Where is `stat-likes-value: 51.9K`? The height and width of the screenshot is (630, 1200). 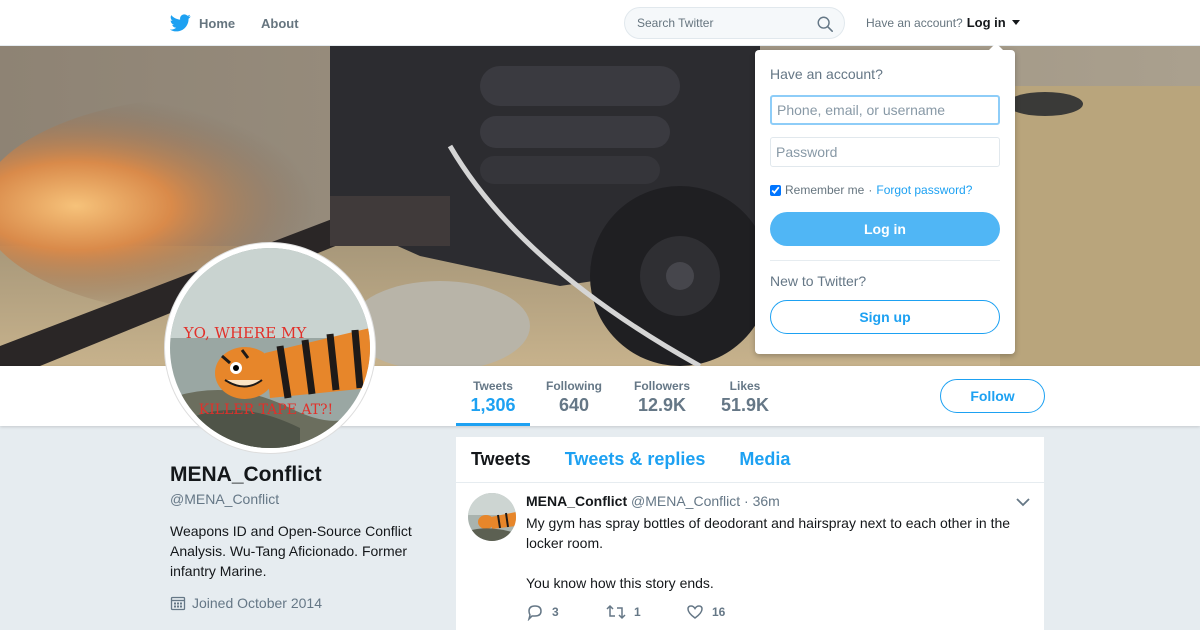 stat-likes-value: 51.9K is located at coordinates (745, 405).